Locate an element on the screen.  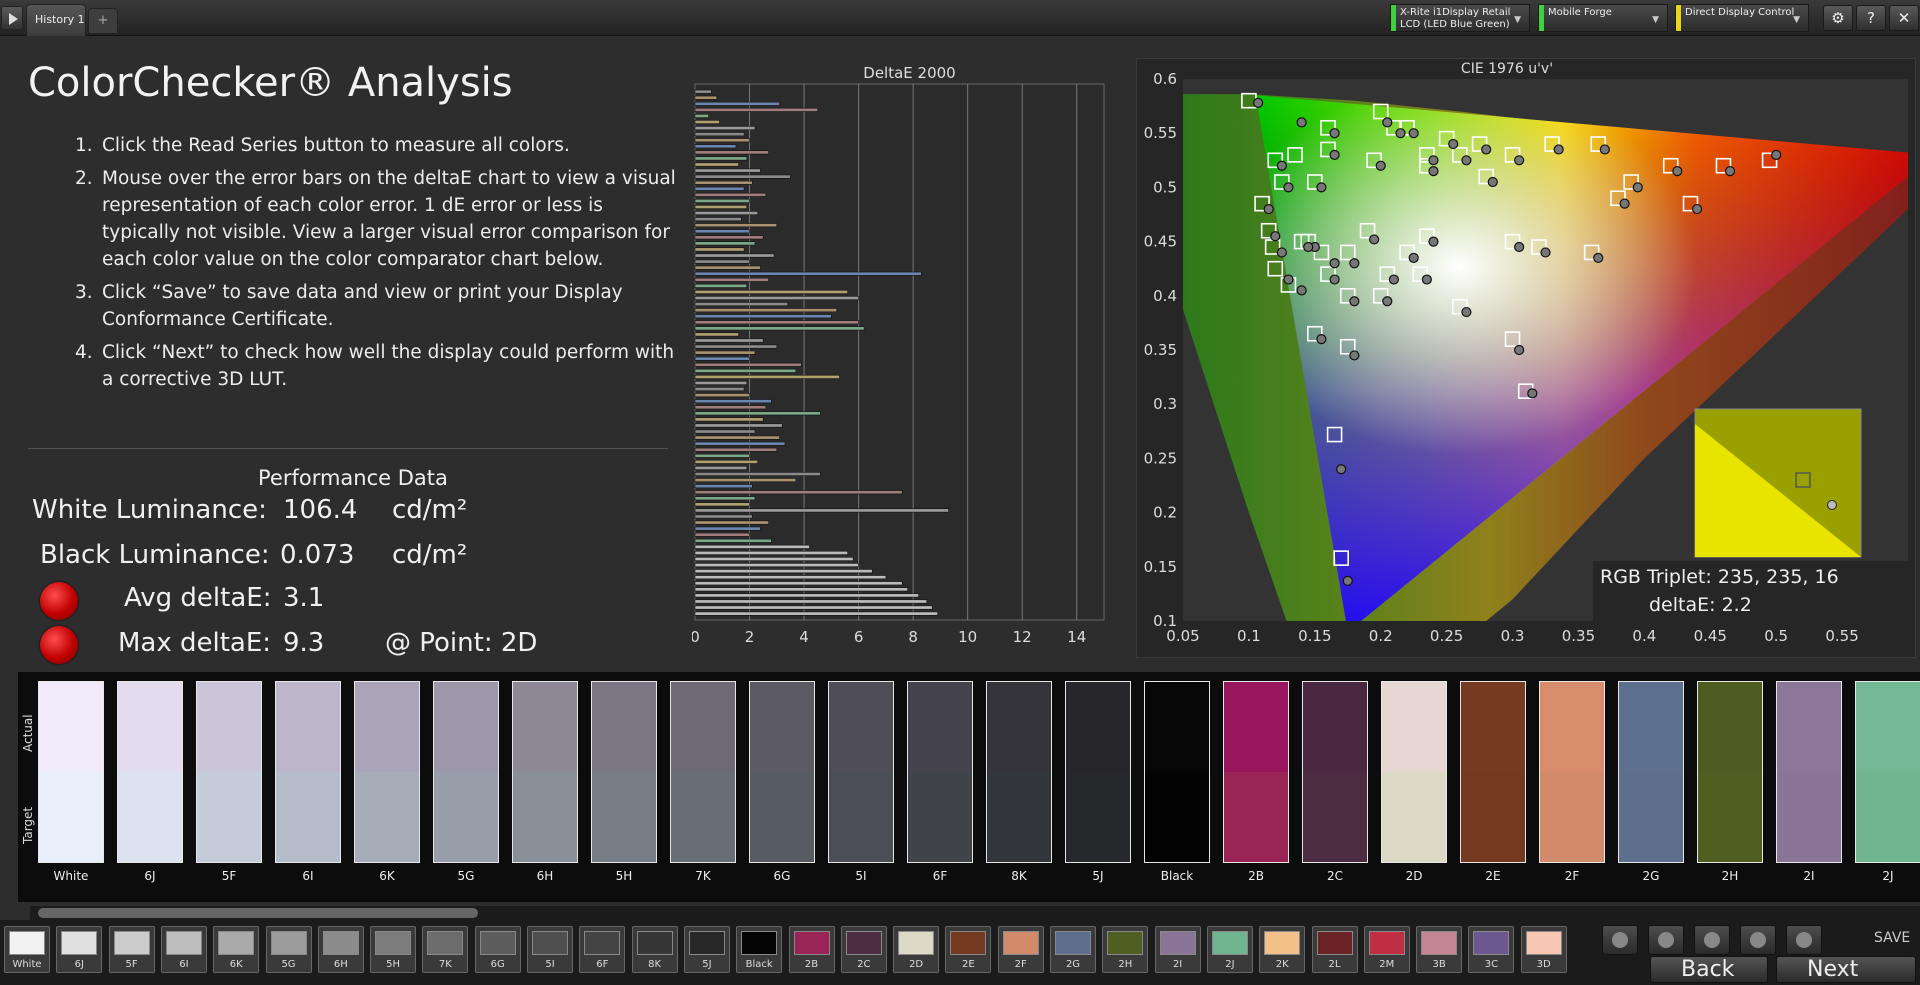
strip-swatch-2b: 2B is located at coordinates (811, 949).